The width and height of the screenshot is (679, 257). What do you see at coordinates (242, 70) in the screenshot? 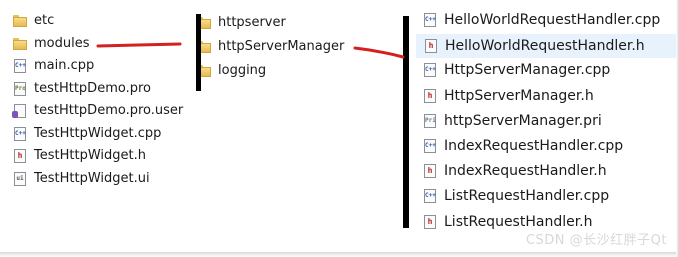
I see `file-name-label: logging` at bounding box center [242, 70].